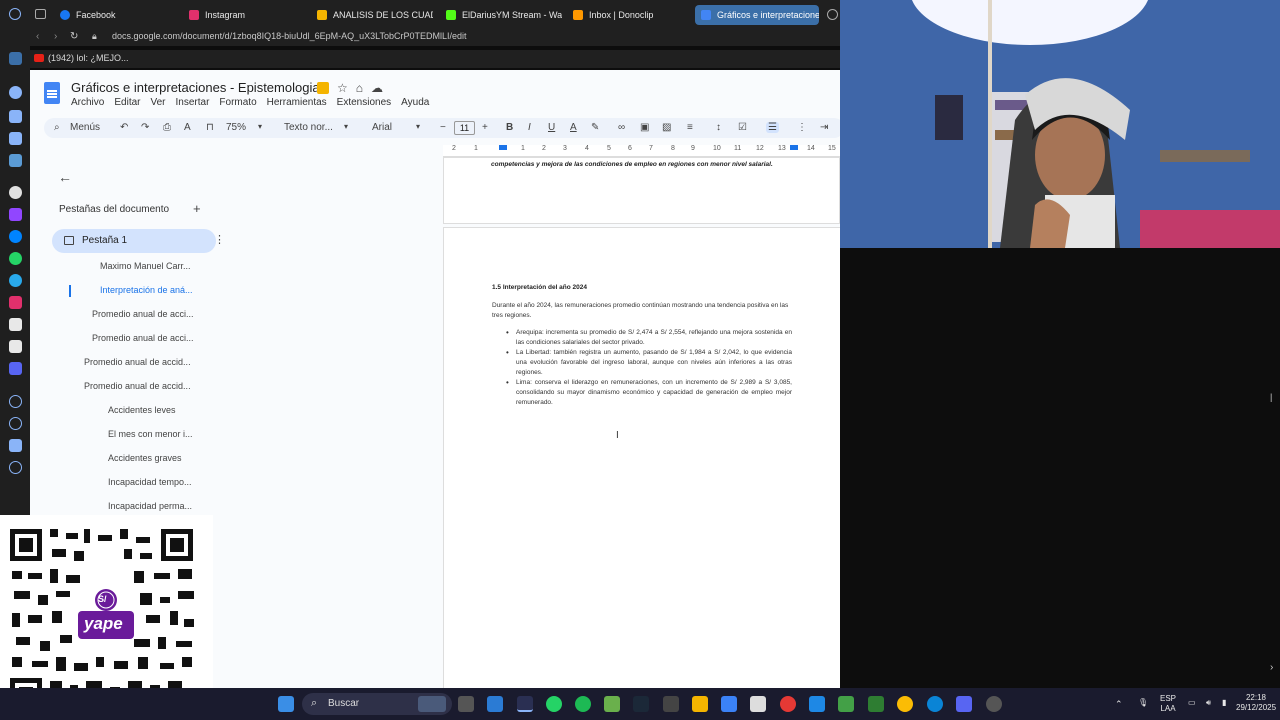  Describe the element at coordinates (15, 192) in the screenshot. I see `chatgpt-icon` at that location.